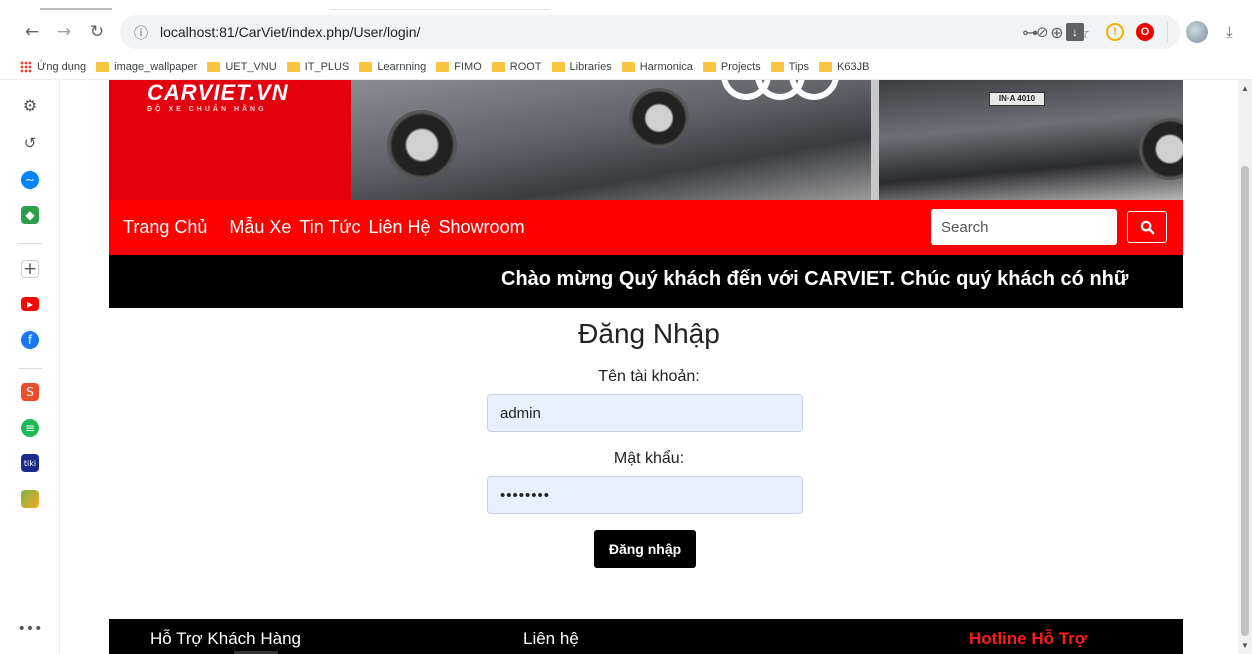 This screenshot has width=1252, height=654. What do you see at coordinates (30, 340) in the screenshot?
I see `facebook-icon: f` at bounding box center [30, 340].